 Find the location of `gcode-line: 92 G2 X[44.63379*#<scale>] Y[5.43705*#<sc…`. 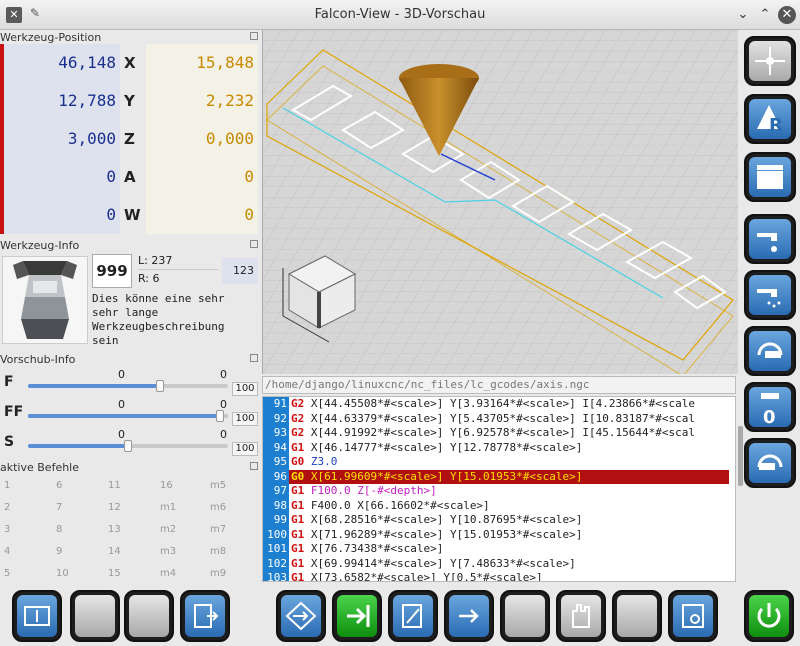

gcode-line: 92 G2 X[44.63379*#<scale>] Y[5.43705*#<sc… is located at coordinates (496, 418).